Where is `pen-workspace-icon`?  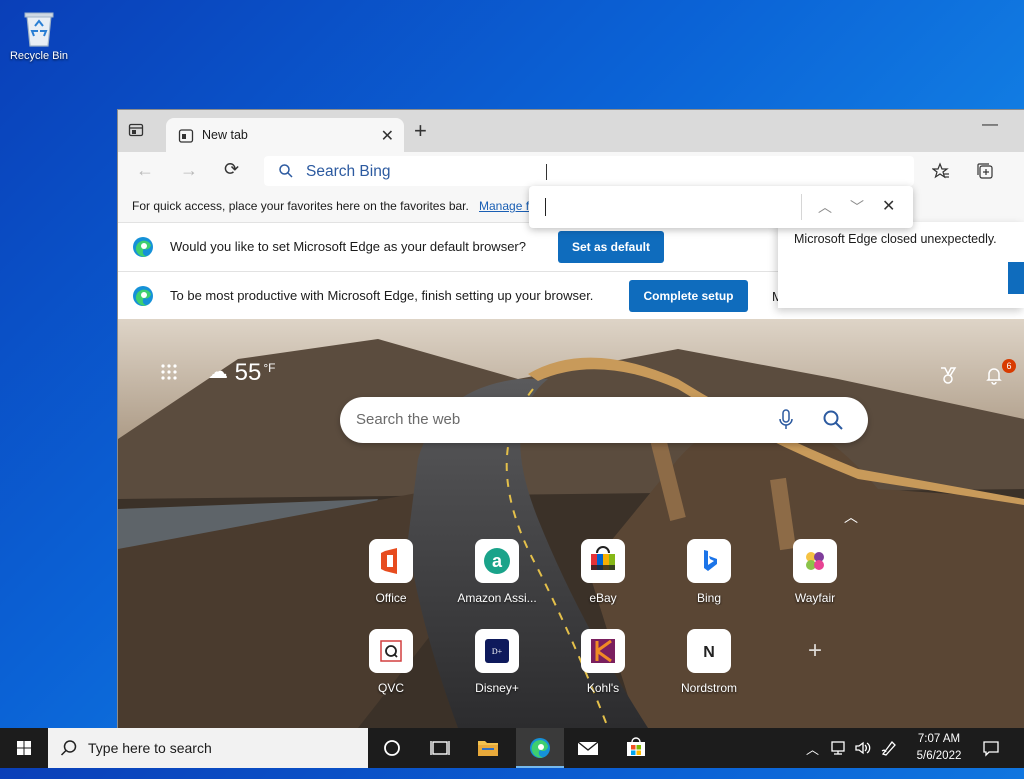
pen-workspace-icon is located at coordinates (889, 759).